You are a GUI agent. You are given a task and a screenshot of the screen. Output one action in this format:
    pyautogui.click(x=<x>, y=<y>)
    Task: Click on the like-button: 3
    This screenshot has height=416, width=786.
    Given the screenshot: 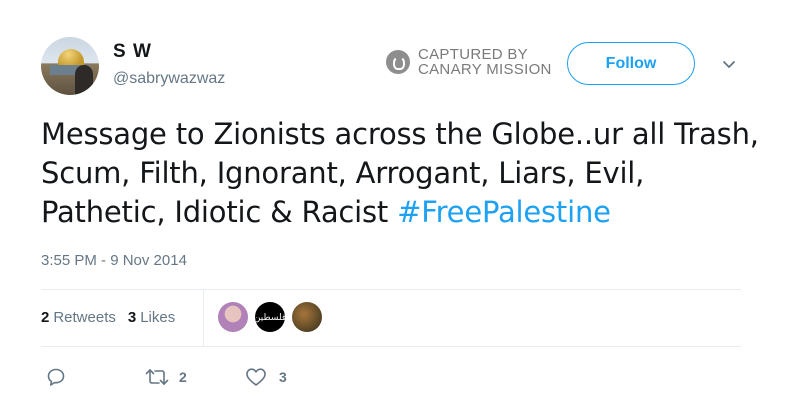 What is the action you would take?
    pyautogui.click(x=266, y=377)
    